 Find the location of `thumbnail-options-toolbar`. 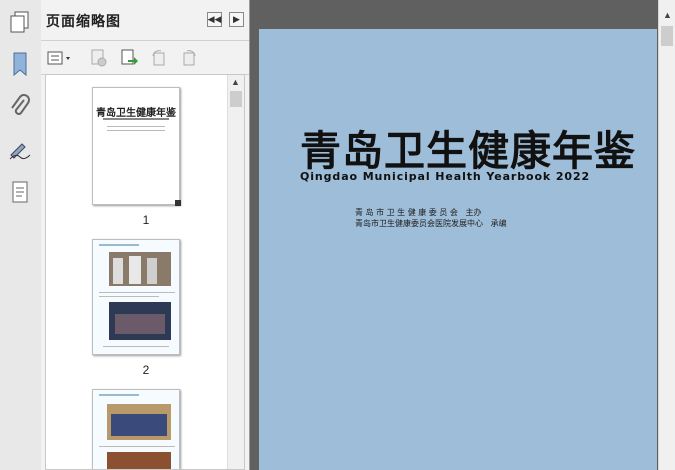

thumbnail-options-toolbar is located at coordinates (145, 58).